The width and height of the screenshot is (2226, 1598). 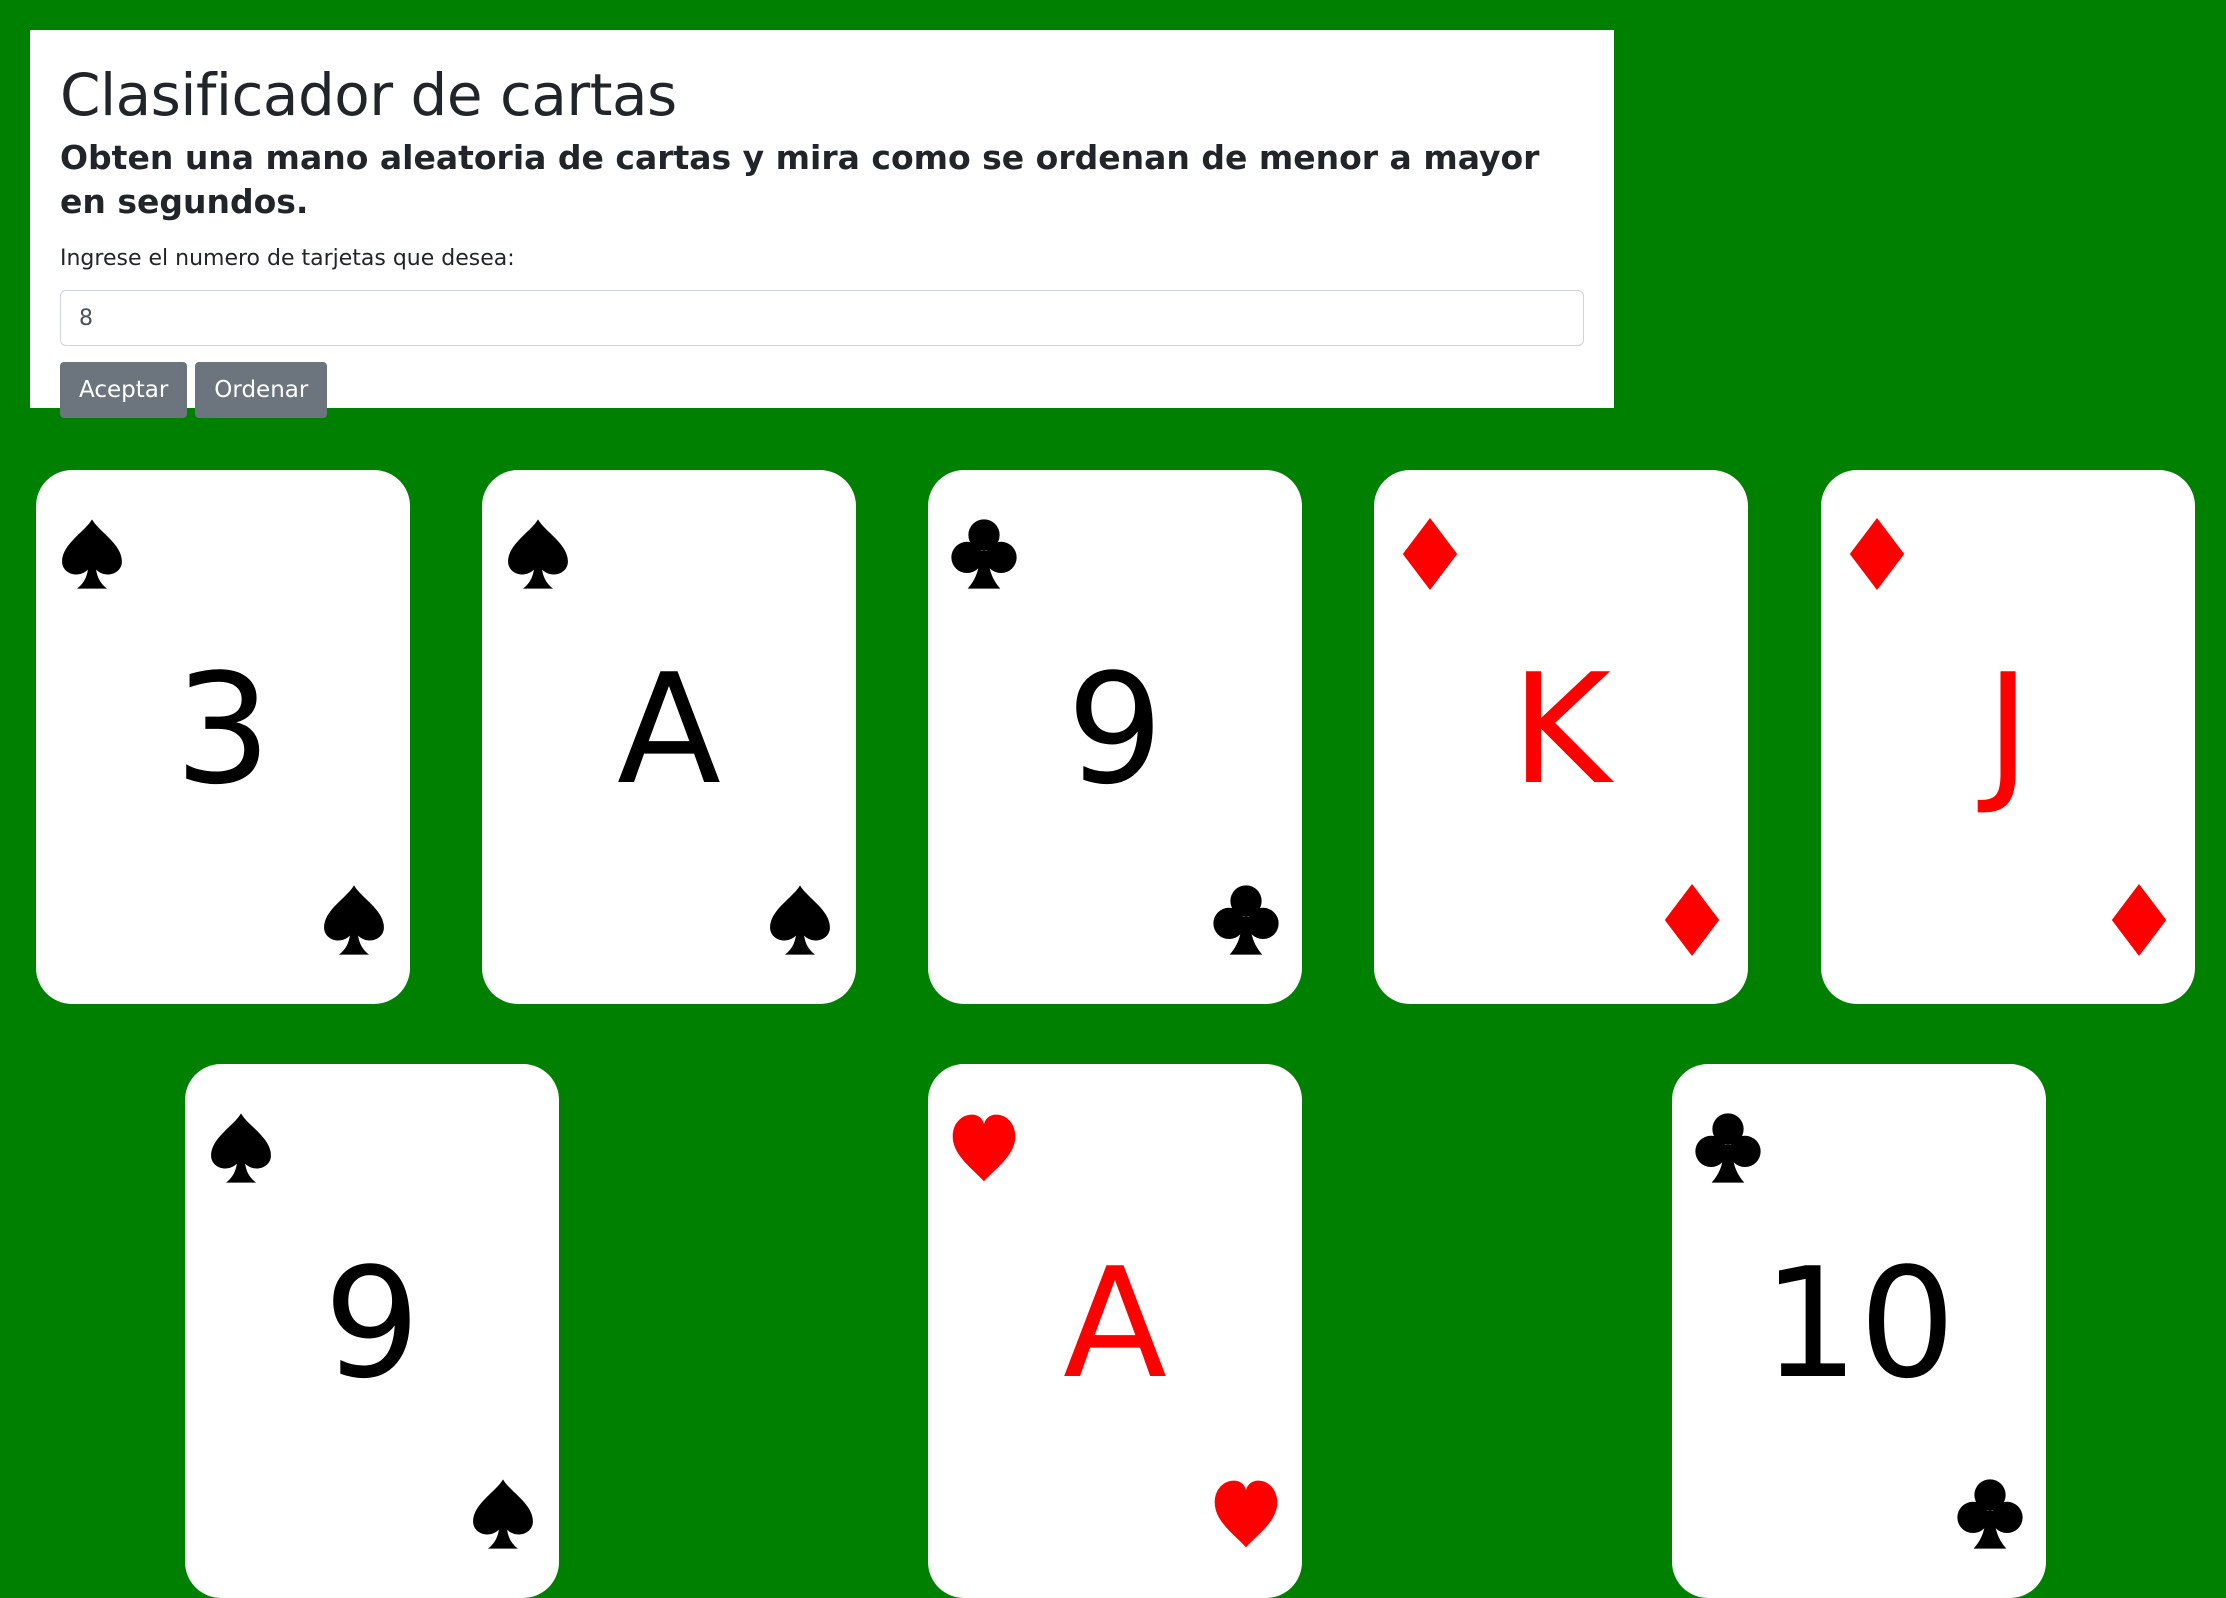 What do you see at coordinates (287, 258) in the screenshot?
I see `card-count-label: Ingrese el numero de tarjetas que desea:` at bounding box center [287, 258].